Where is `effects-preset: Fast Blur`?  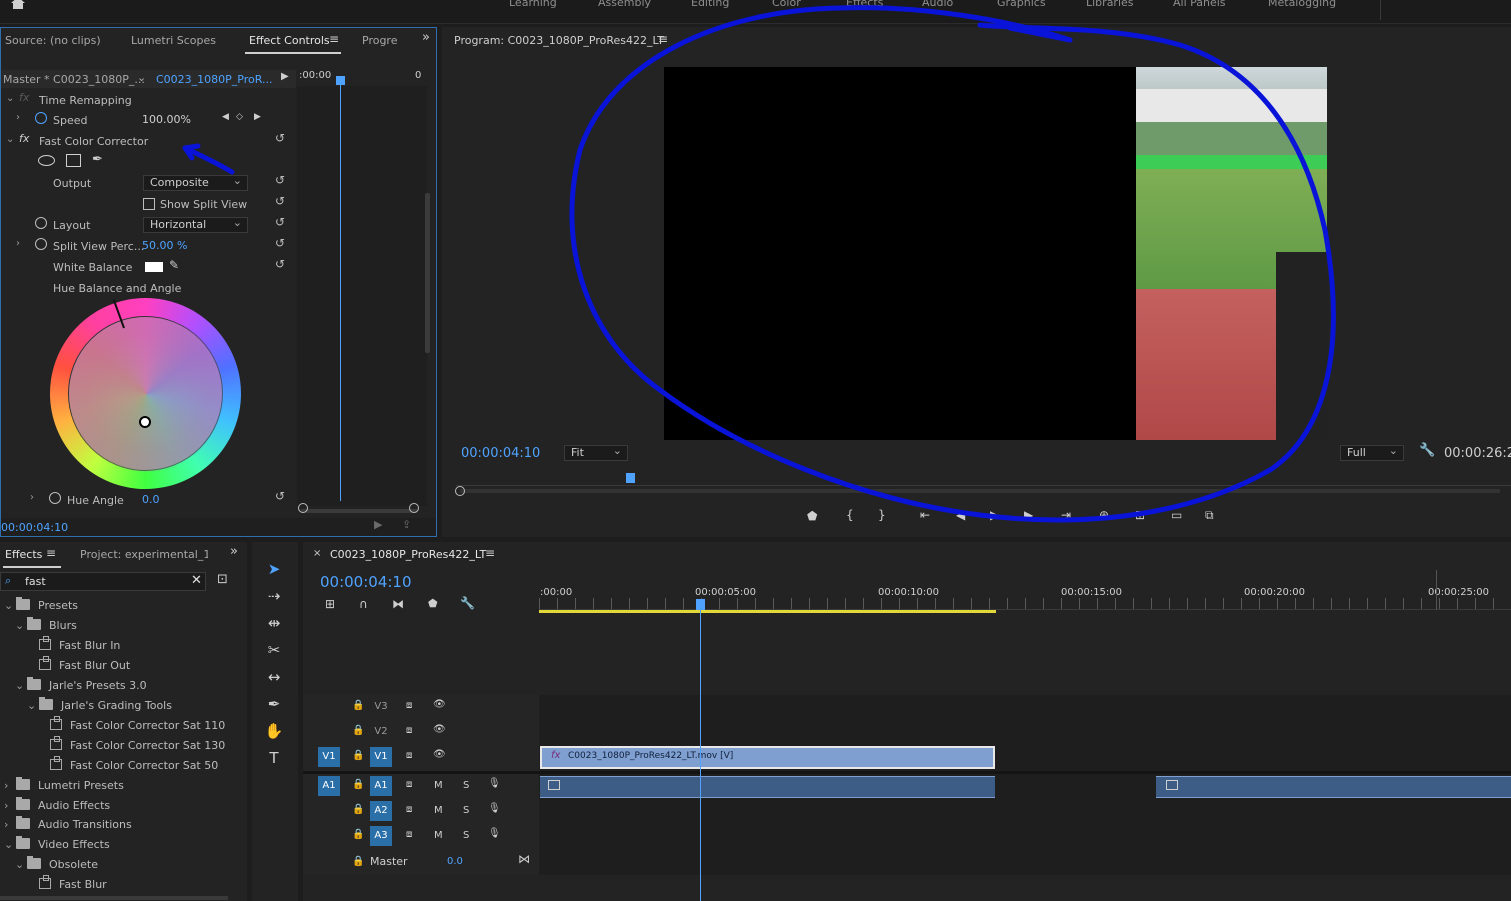 effects-preset: Fast Blur is located at coordinates (67, 883).